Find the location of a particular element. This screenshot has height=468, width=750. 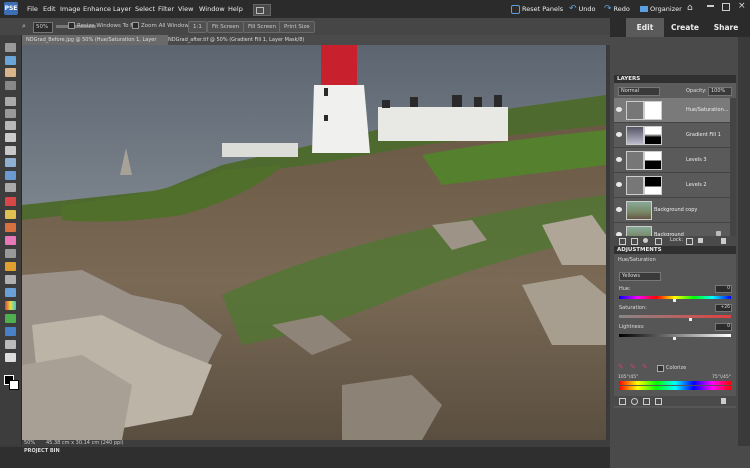

zoom-all-windows-checkbox: Zoom All Windows is located at coordinates (162, 26).